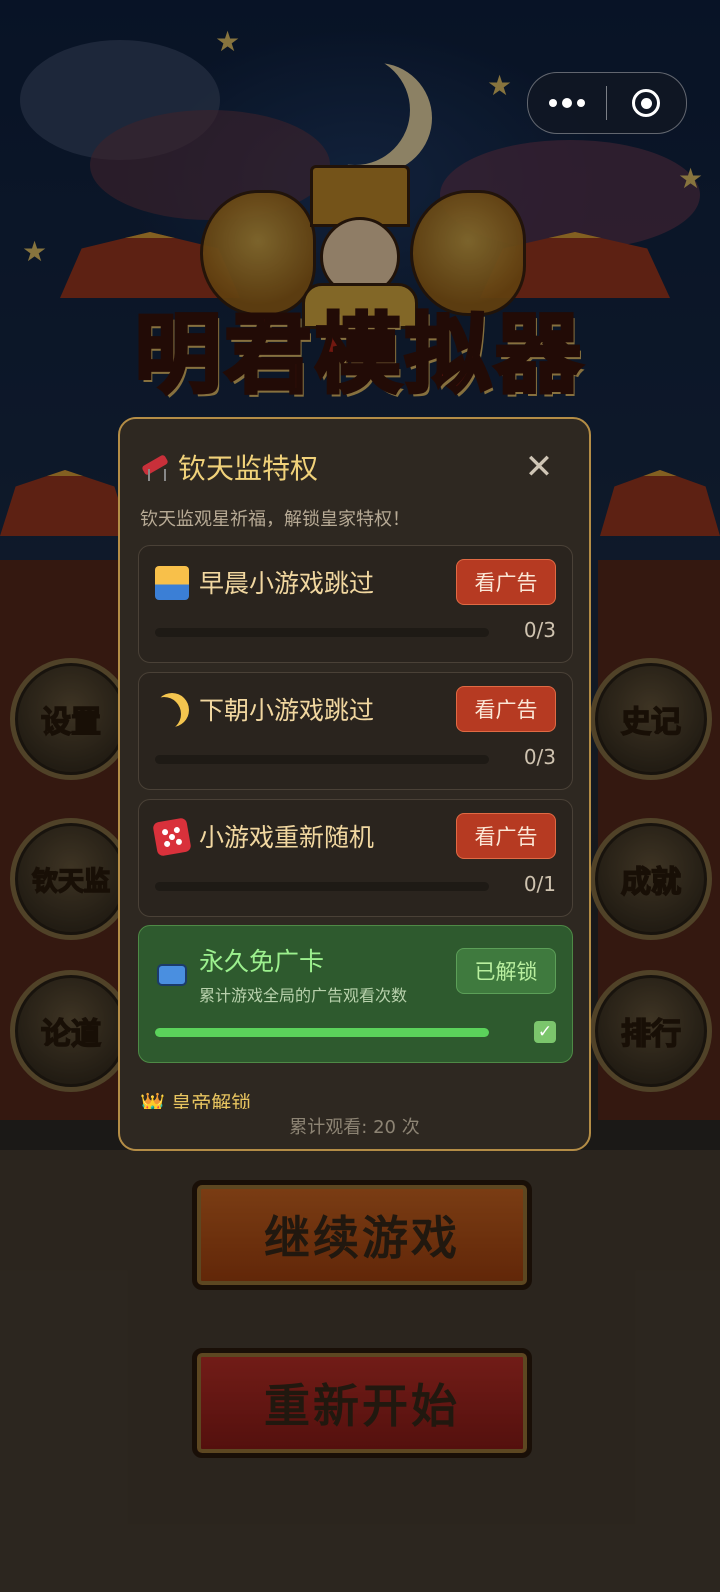 This screenshot has height=1592, width=720. I want to click on premium-label: 永久免广卡, so click(262, 961).